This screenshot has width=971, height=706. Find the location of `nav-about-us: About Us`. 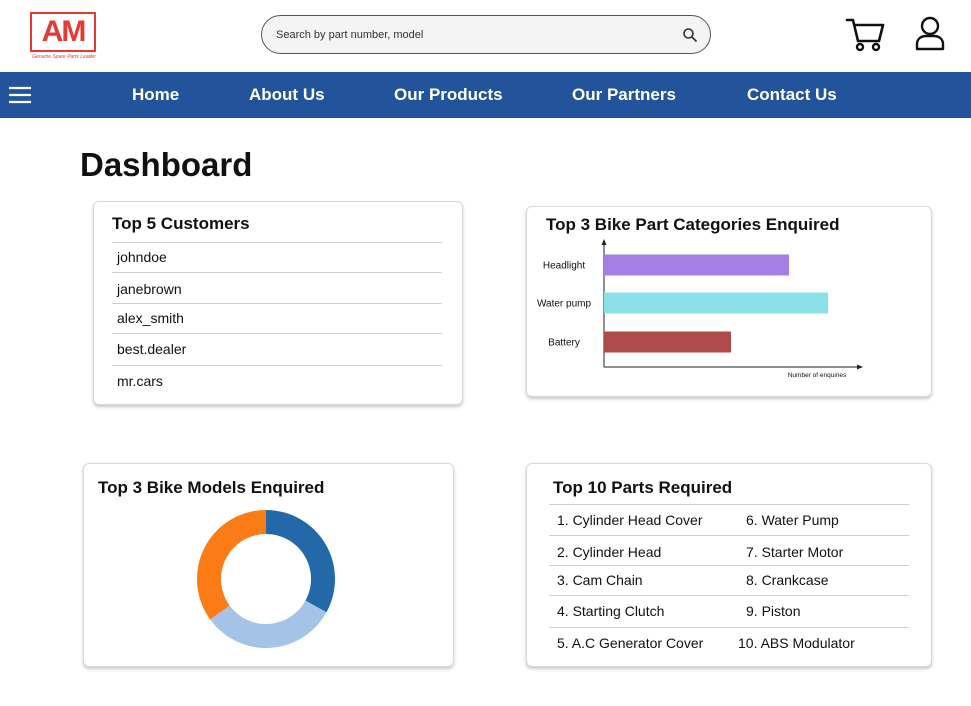

nav-about-us: About Us is located at coordinates (287, 95).